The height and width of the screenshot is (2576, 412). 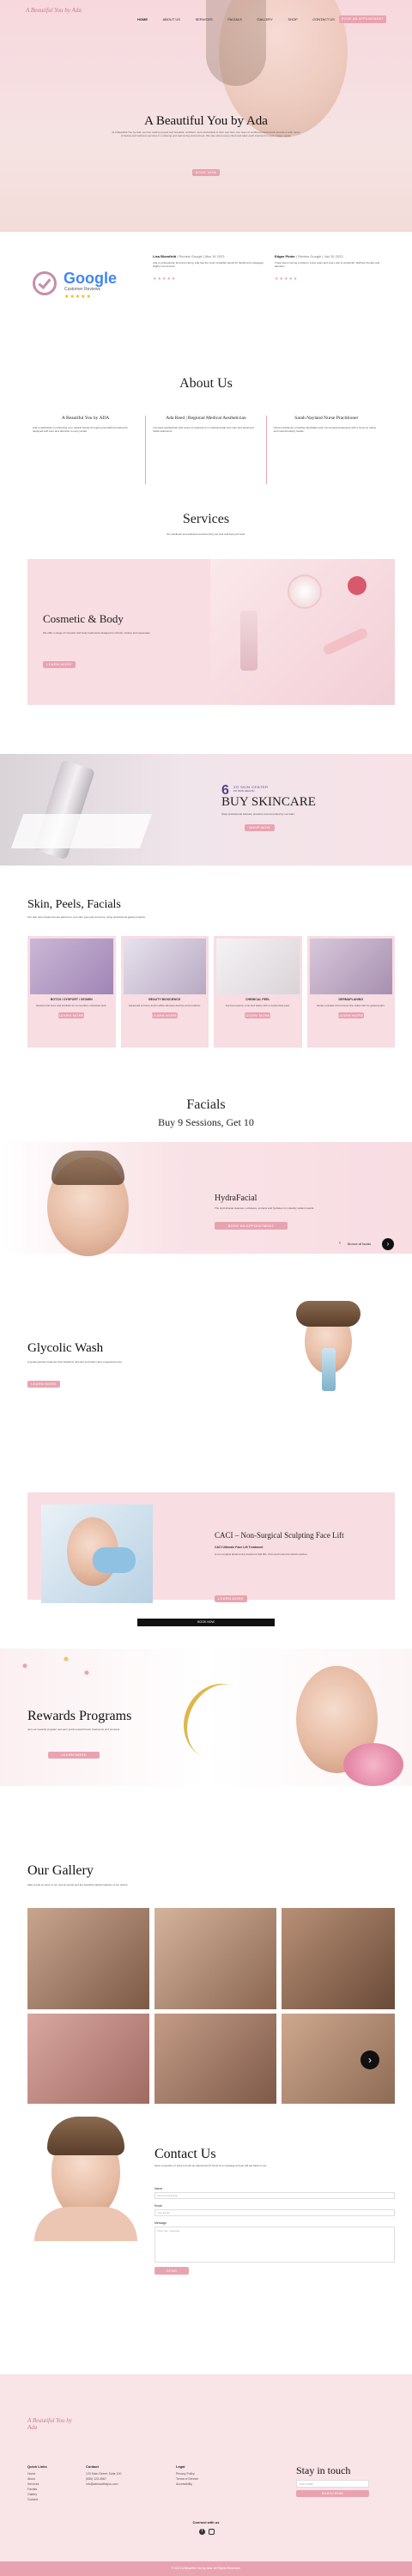 What do you see at coordinates (268, 802) in the screenshot?
I see `skincare-title: BUY SKINCARE` at bounding box center [268, 802].